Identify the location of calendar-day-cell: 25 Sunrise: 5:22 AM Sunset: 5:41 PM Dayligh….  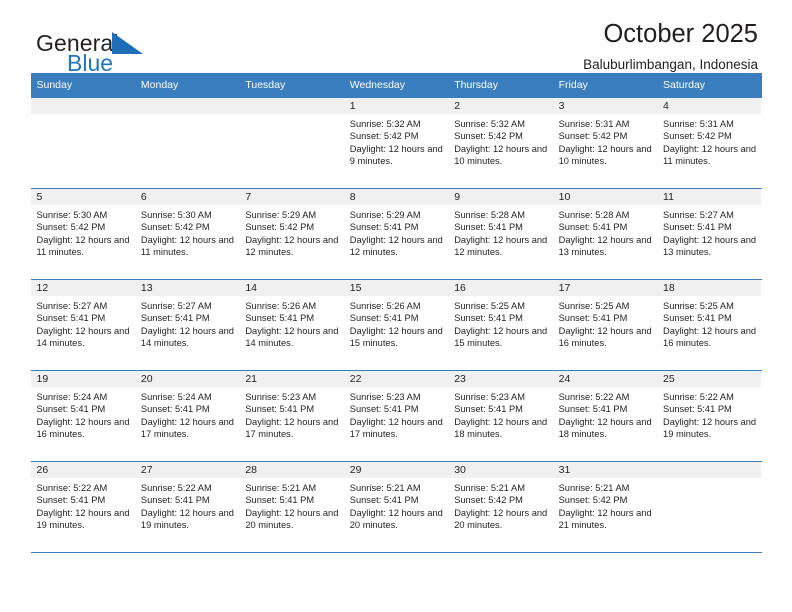
(709, 415).